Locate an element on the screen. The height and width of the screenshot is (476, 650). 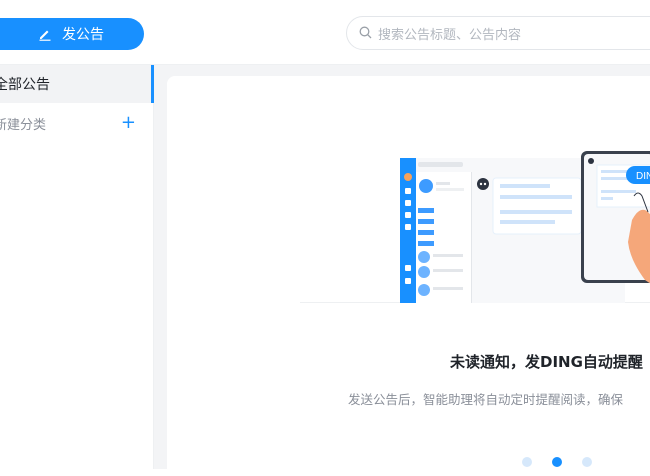
carousel-pagination is located at coordinates (557, 462).